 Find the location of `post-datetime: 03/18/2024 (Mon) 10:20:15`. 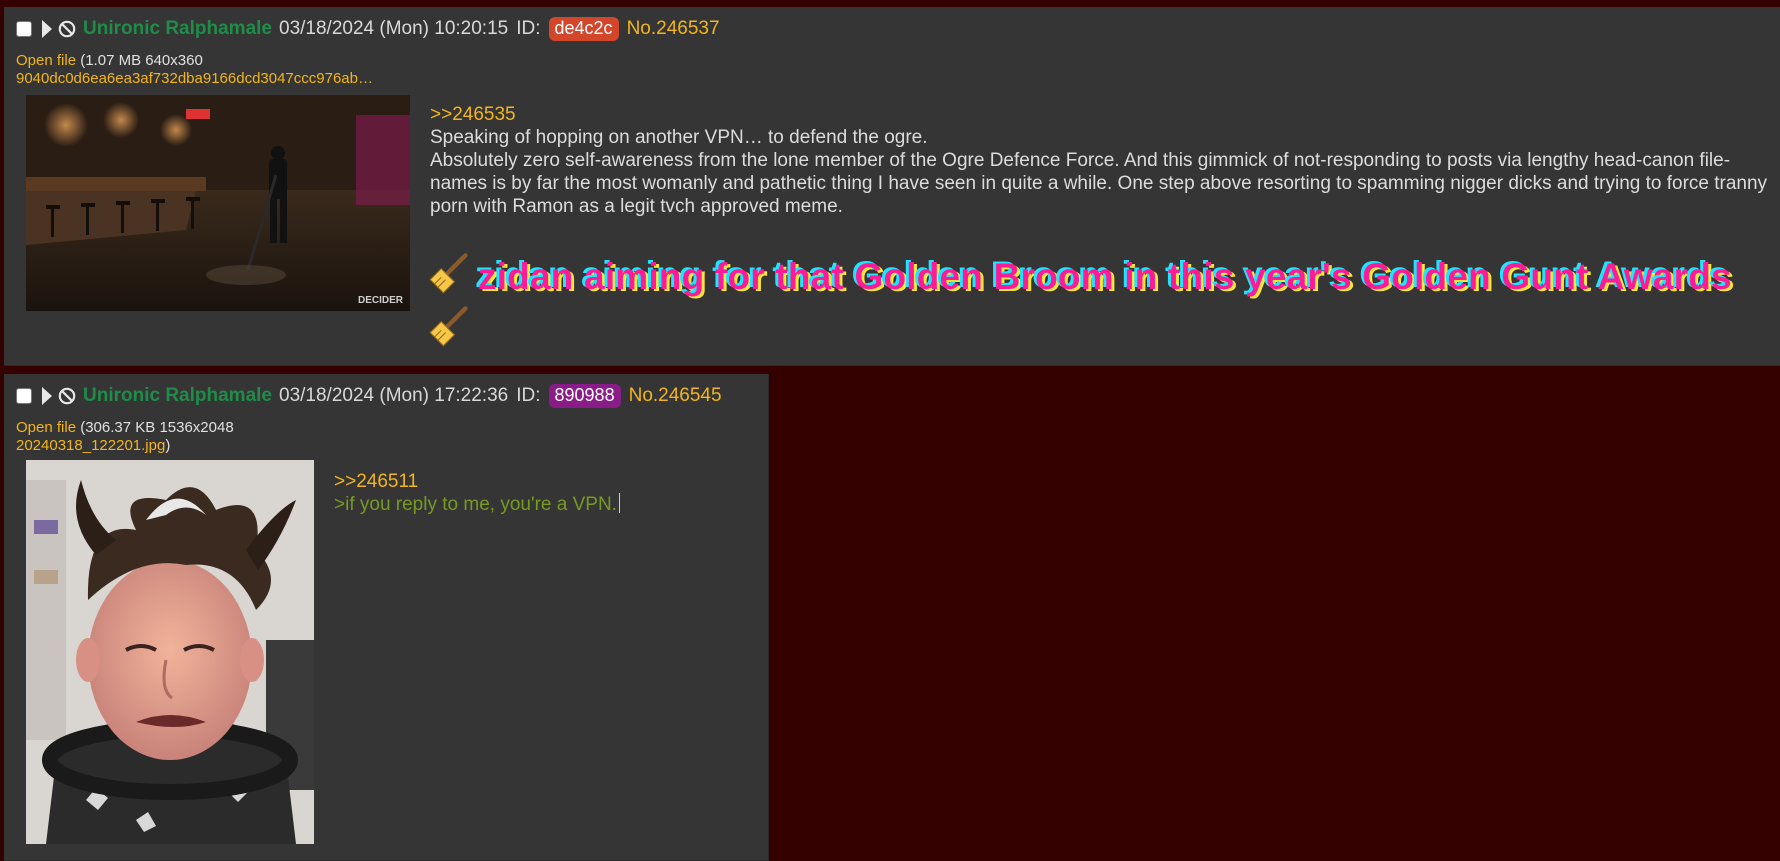

post-datetime: 03/18/2024 (Mon) 10:20:15 is located at coordinates (394, 28).